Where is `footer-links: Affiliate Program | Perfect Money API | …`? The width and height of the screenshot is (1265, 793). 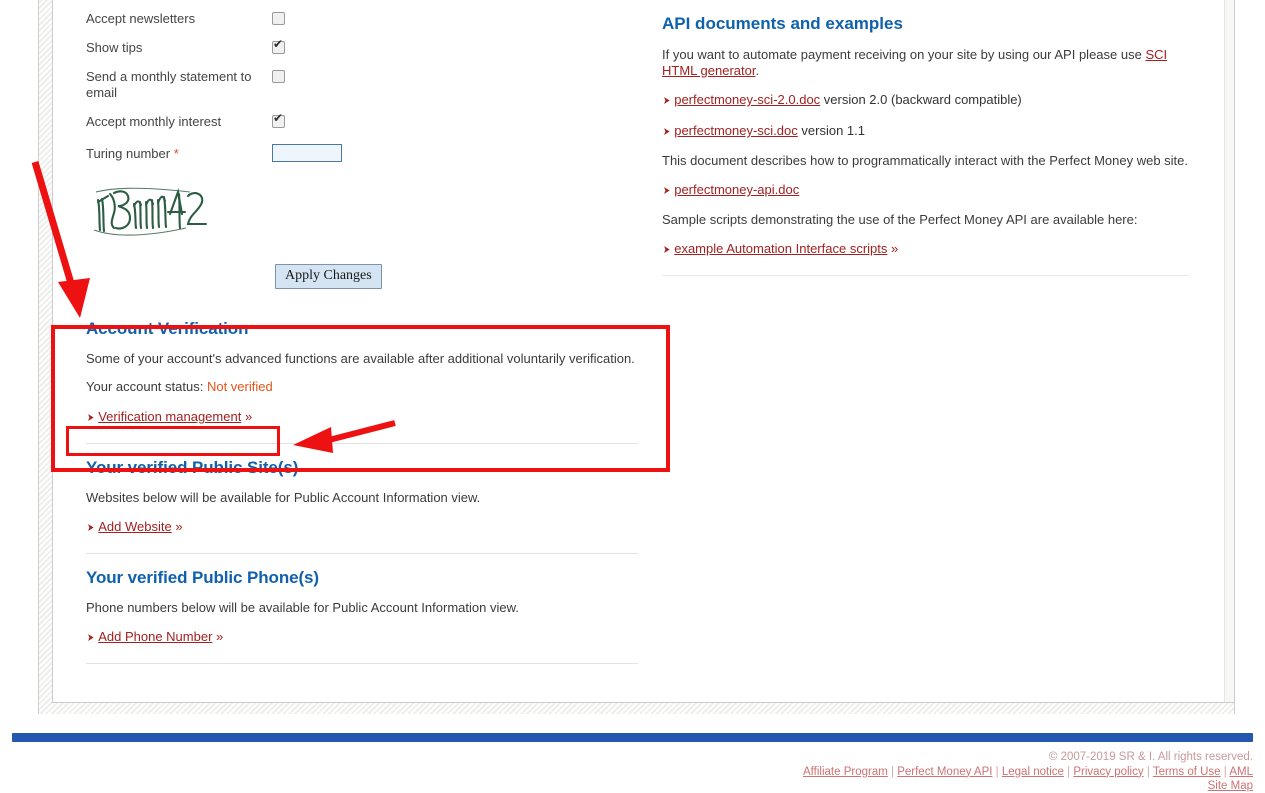
footer-links: Affiliate Program | Perfect Money API | … is located at coordinates (973, 772).